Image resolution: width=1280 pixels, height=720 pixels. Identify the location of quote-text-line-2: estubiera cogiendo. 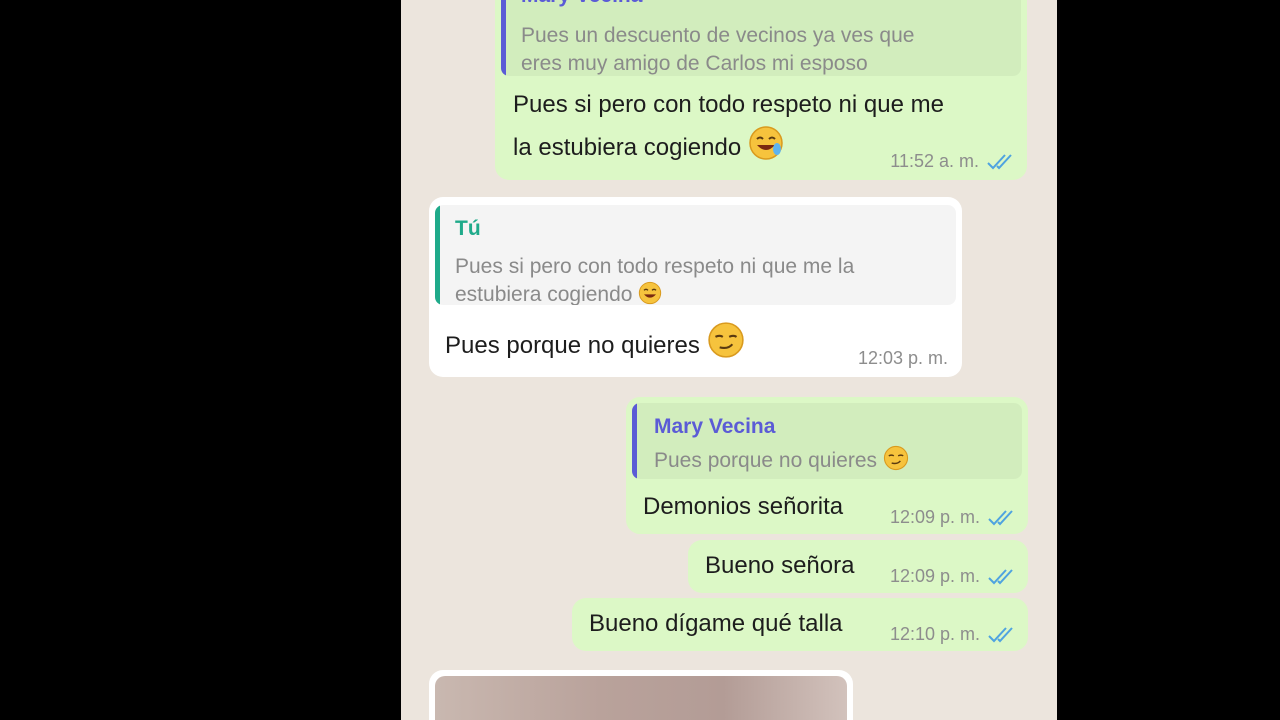
(558, 293).